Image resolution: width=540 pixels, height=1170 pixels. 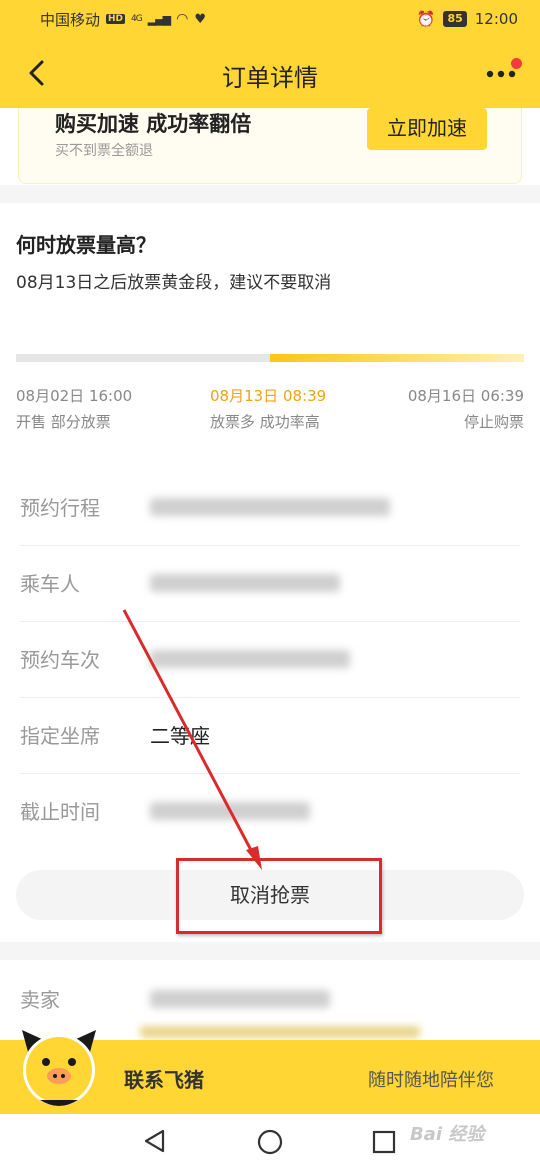 What do you see at coordinates (516, 63) in the screenshot?
I see `notification-dot` at bounding box center [516, 63].